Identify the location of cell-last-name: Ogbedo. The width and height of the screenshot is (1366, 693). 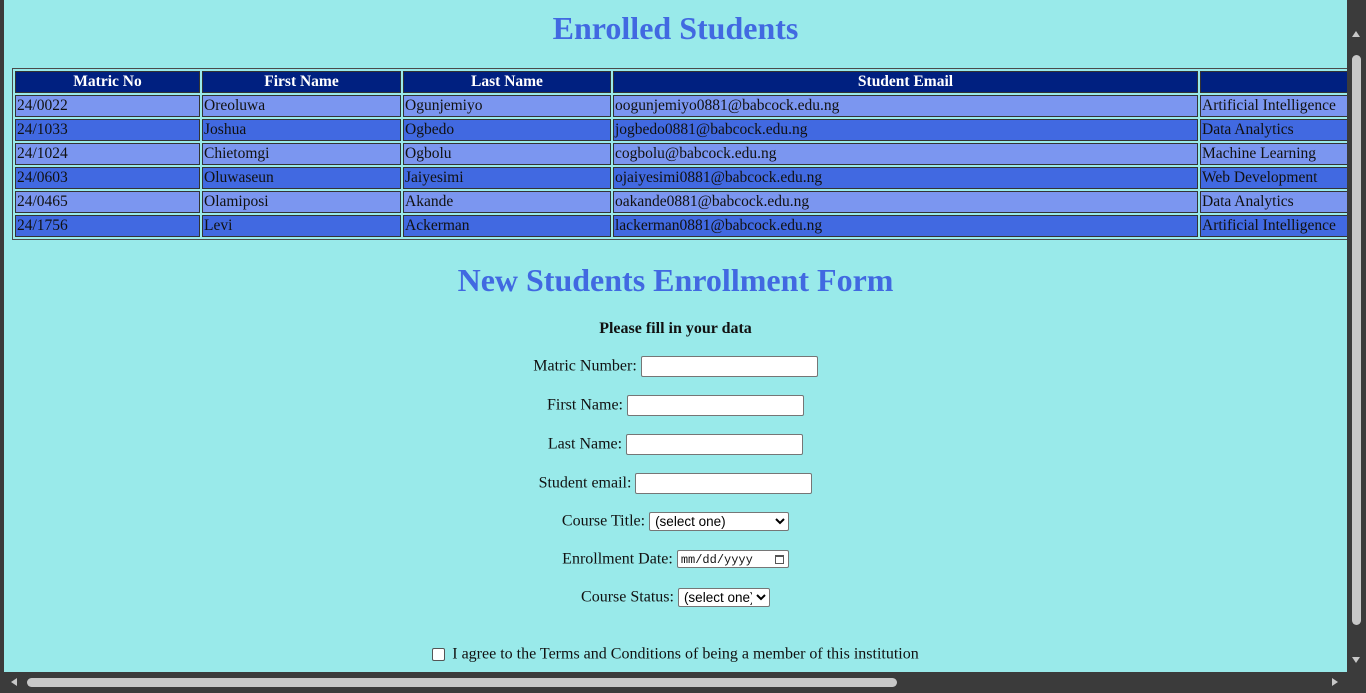
(507, 130).